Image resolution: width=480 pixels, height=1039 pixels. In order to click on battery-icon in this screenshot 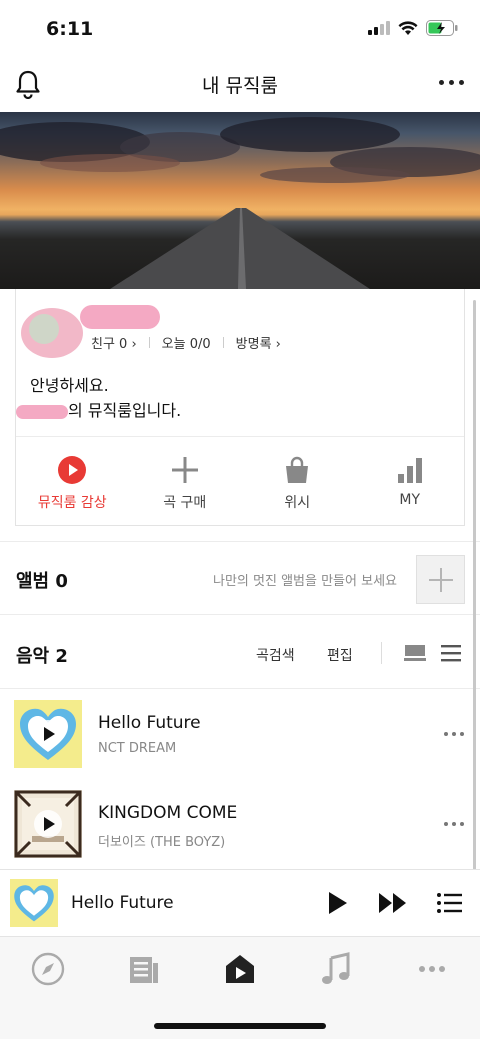, I will do `click(442, 28)`.